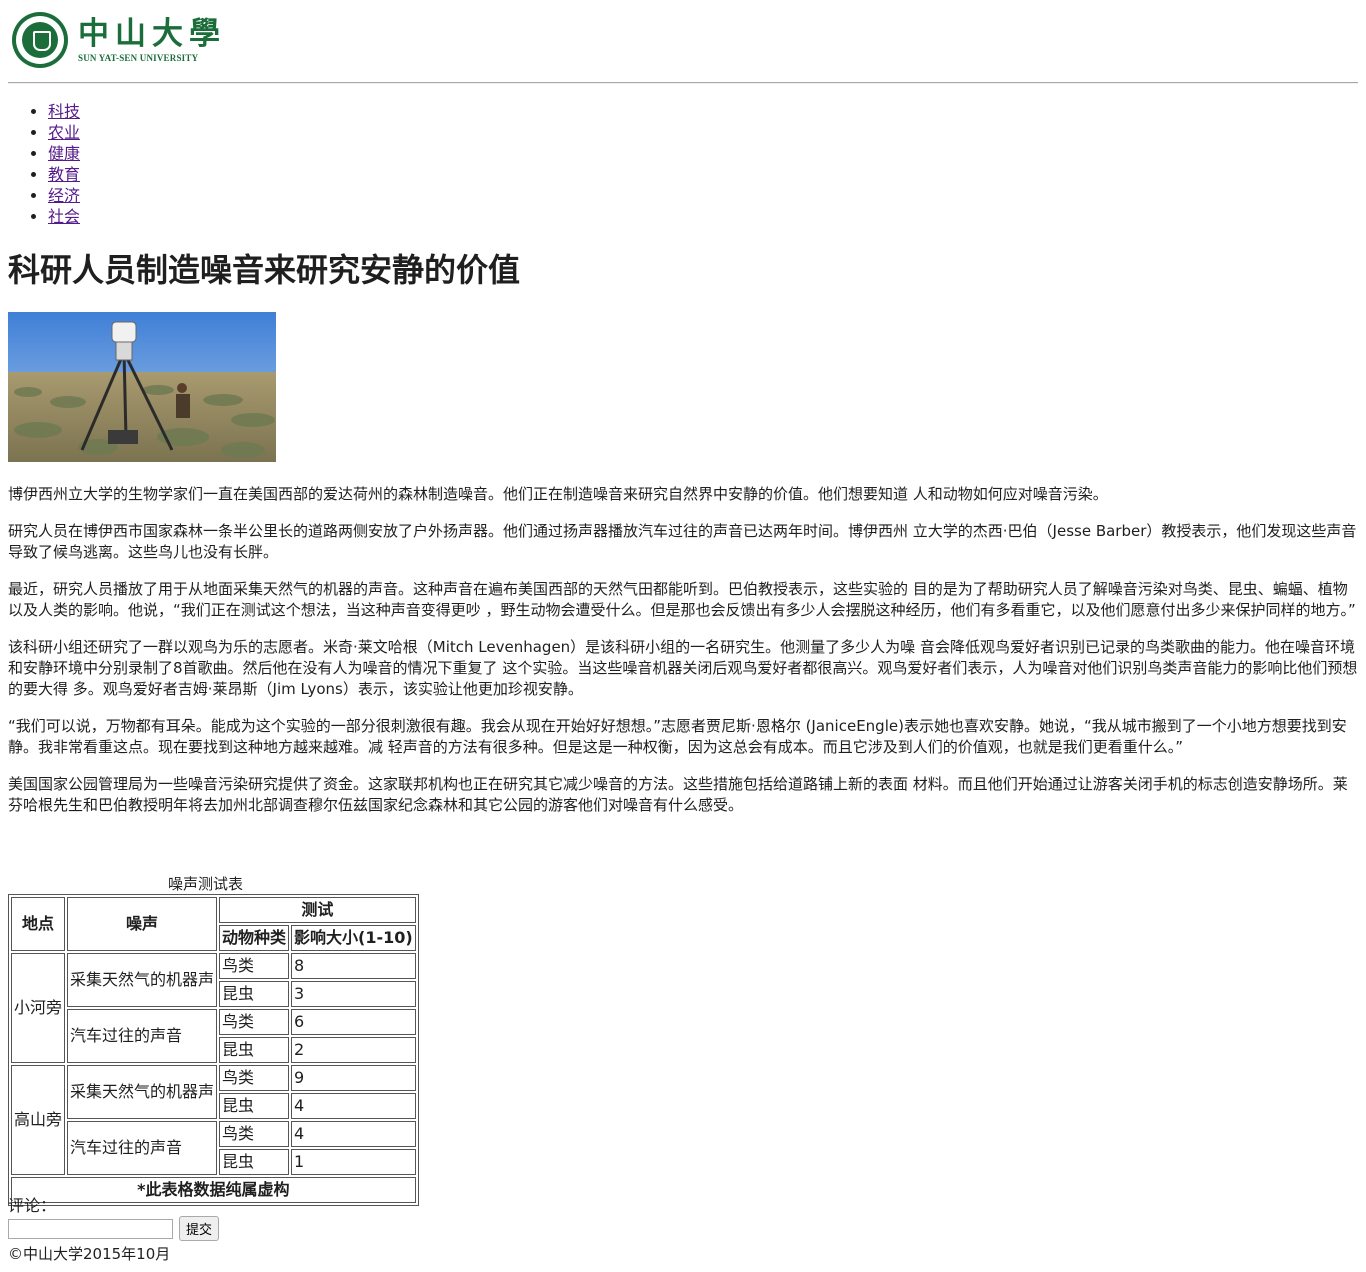  What do you see at coordinates (40, 40) in the screenshot?
I see `sysu-seal-icon` at bounding box center [40, 40].